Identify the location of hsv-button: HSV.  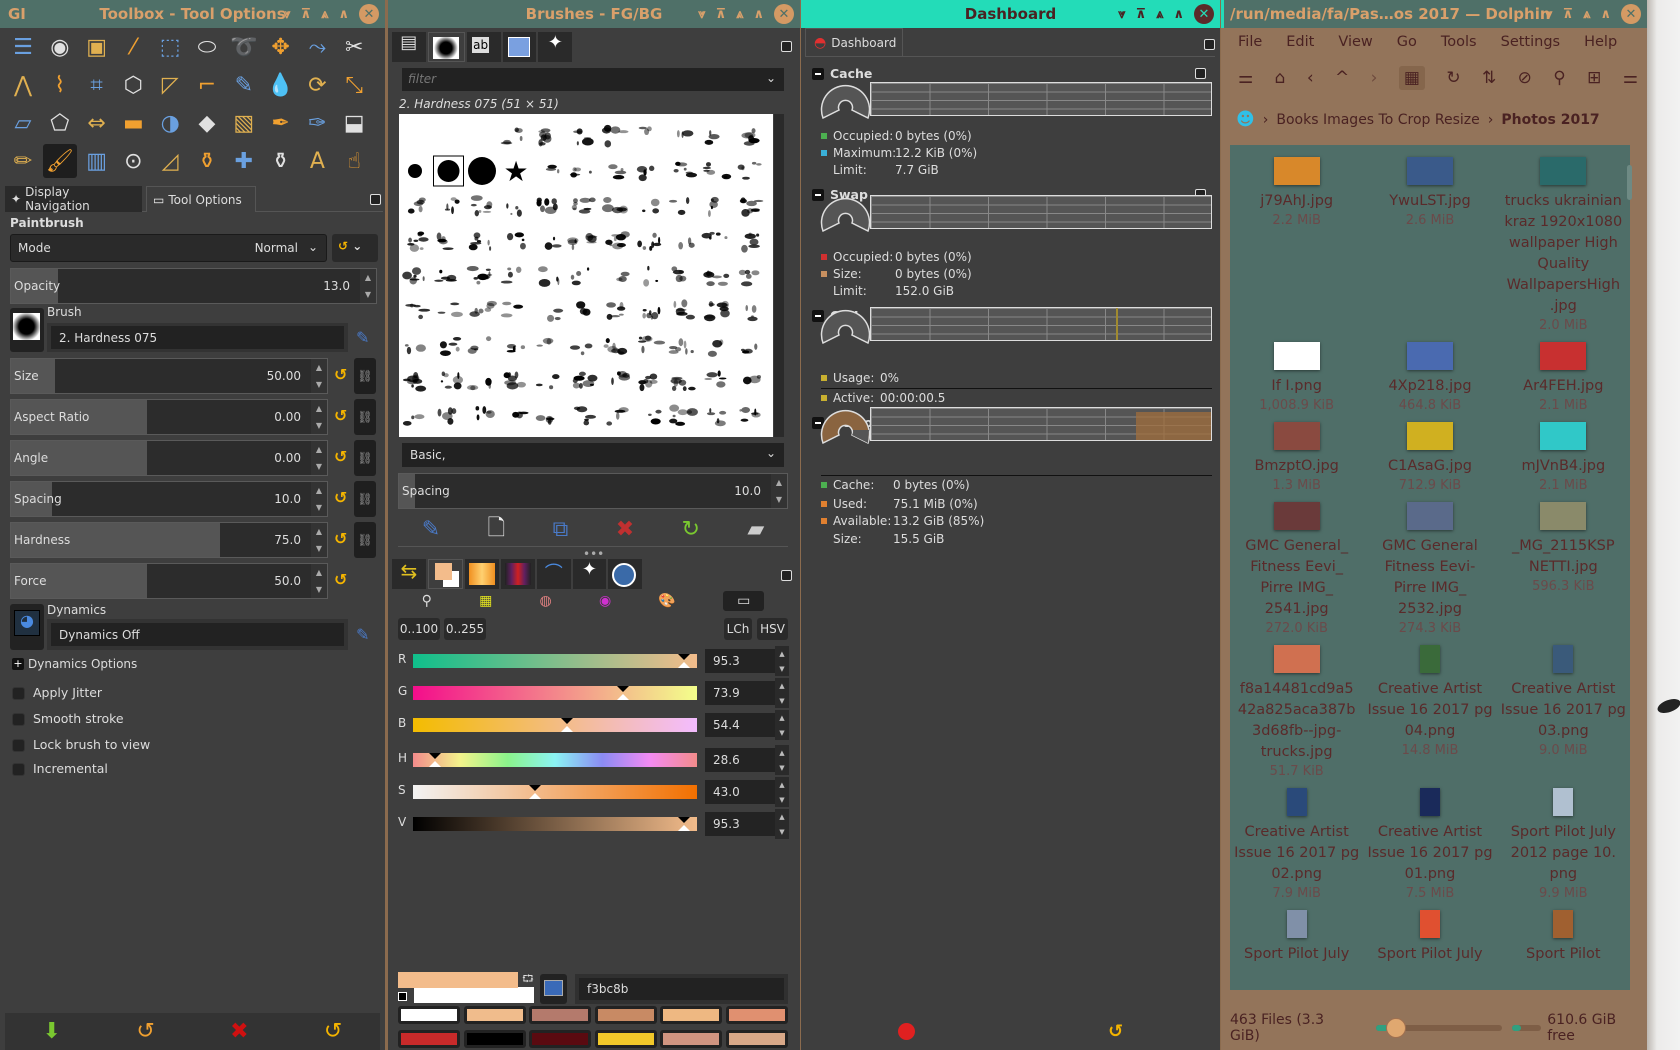
(772, 629).